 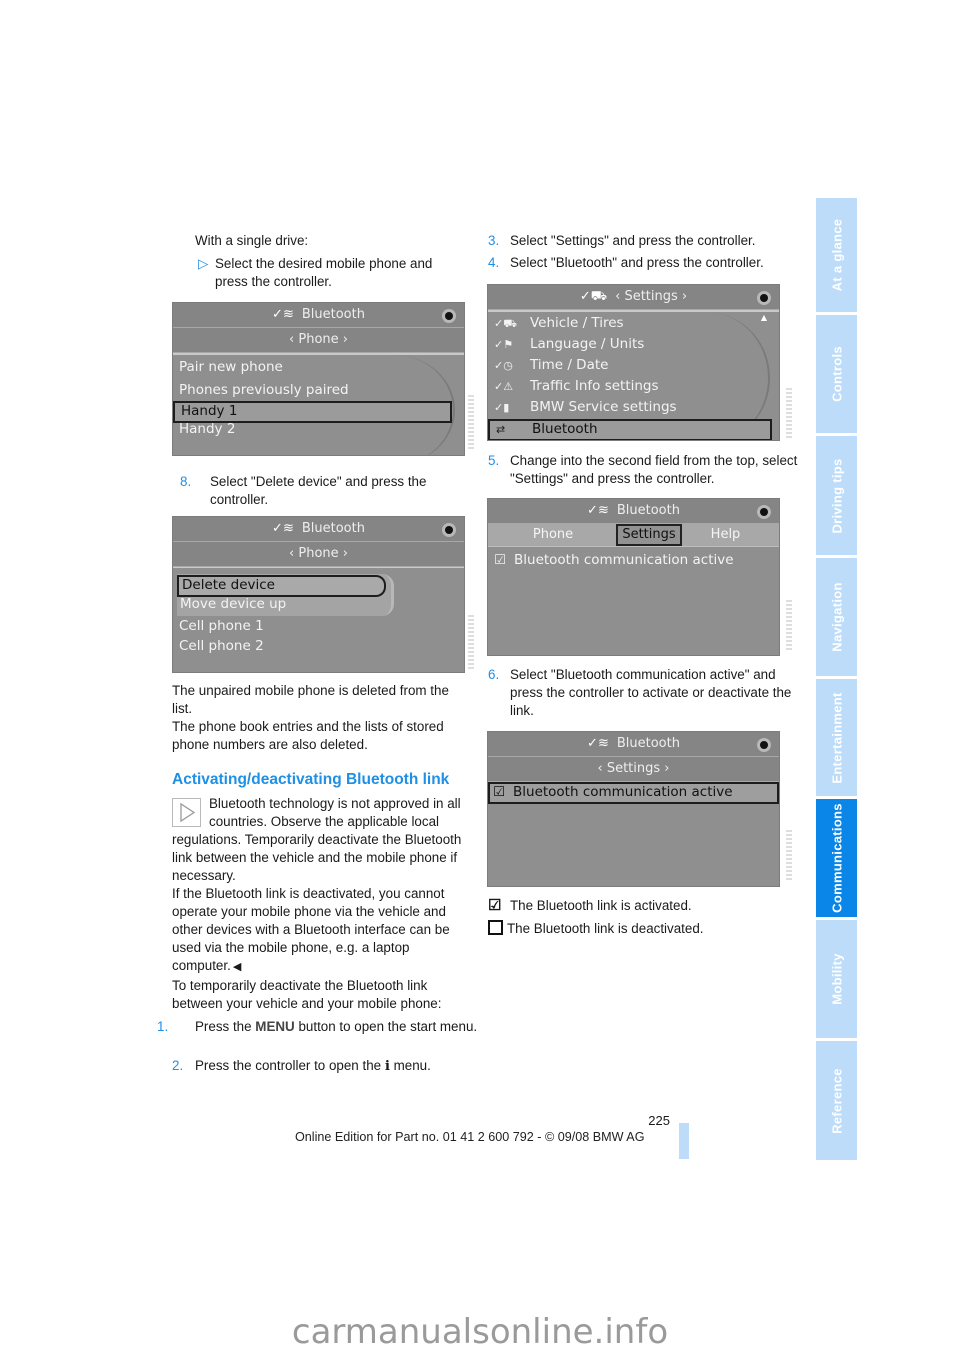 What do you see at coordinates (638, 906) in the screenshot?
I see `legend-activated: ☑ The Bluetooth link is activated.` at bounding box center [638, 906].